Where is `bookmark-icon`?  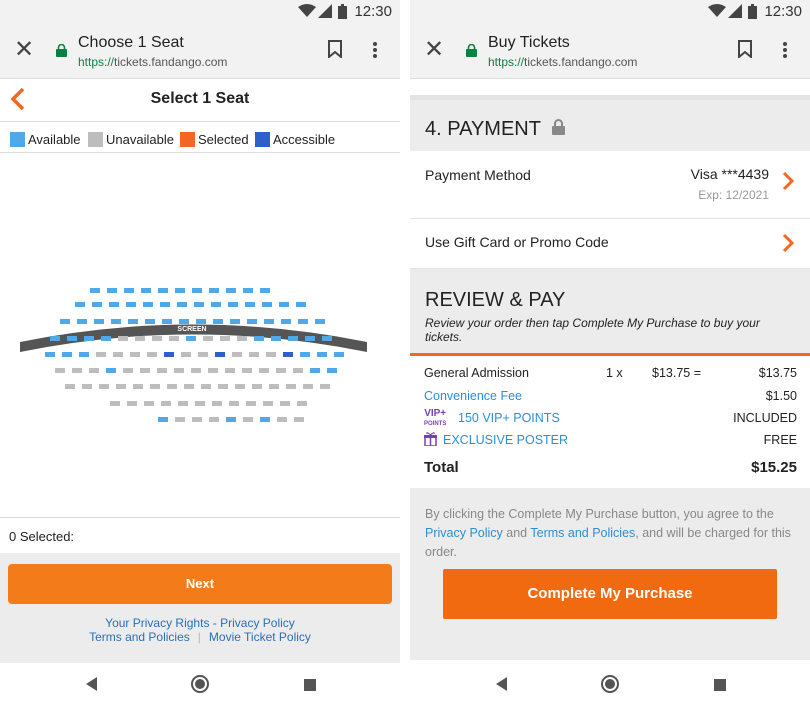
bookmark-icon is located at coordinates (335, 49).